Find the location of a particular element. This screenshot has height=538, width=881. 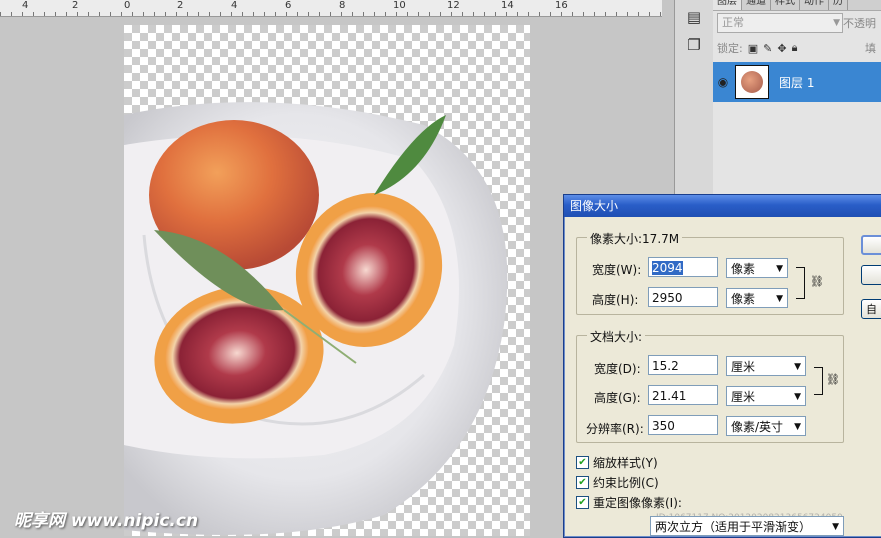

watermark-text: 昵享网 www.nipic.cn is located at coordinates (106, 521).